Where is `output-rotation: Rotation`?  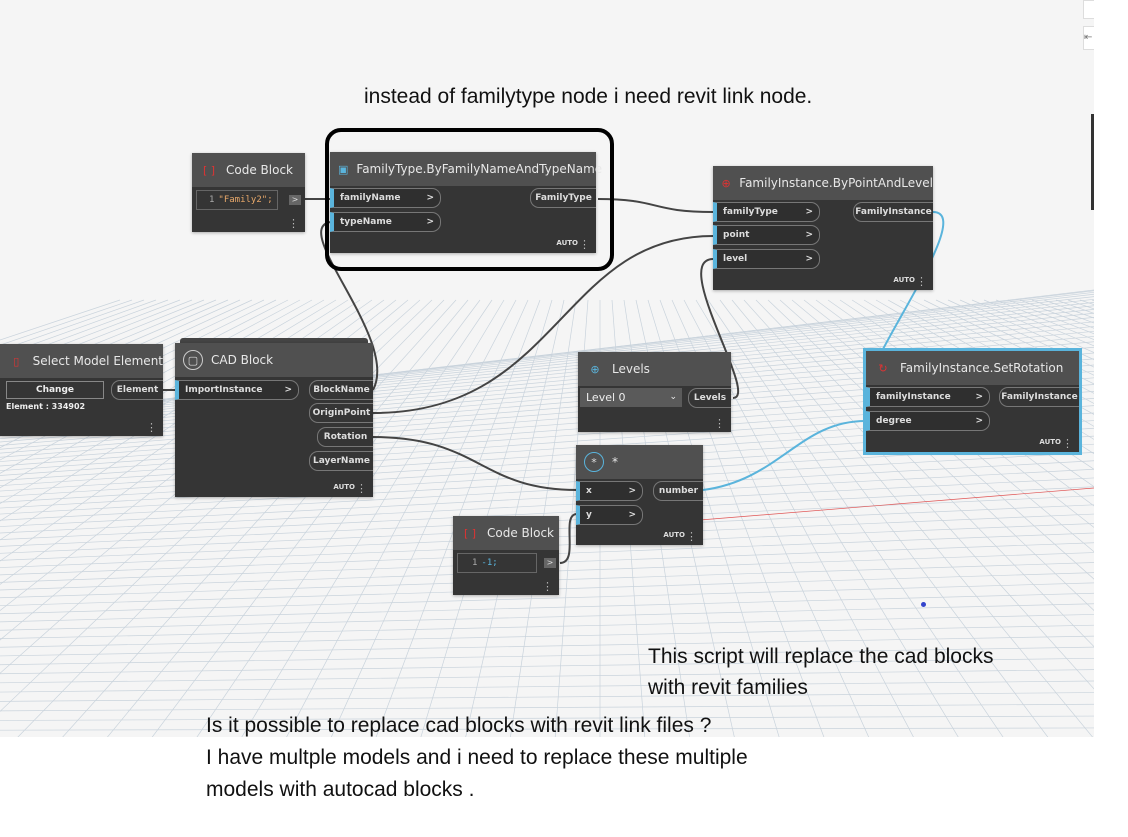 output-rotation: Rotation is located at coordinates (345, 437).